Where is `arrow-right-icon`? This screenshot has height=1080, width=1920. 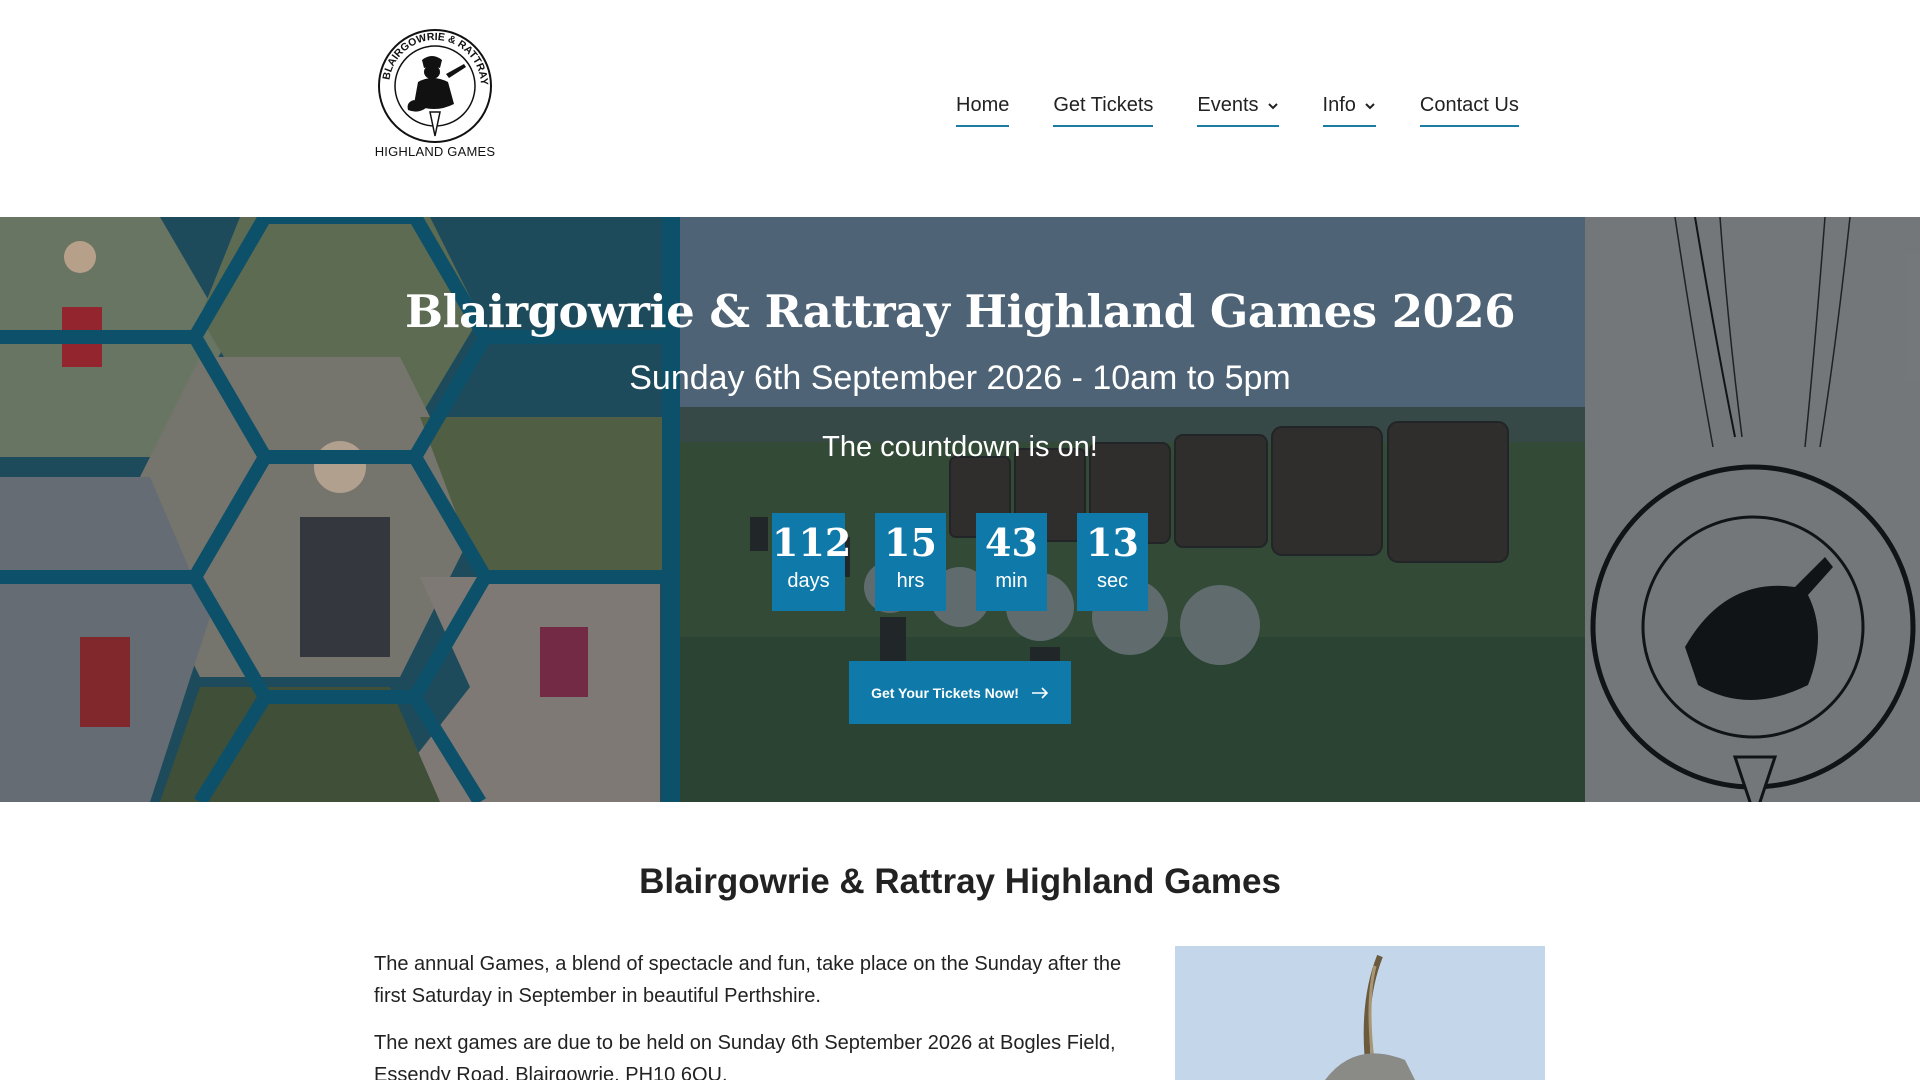
arrow-right-icon is located at coordinates (1040, 692).